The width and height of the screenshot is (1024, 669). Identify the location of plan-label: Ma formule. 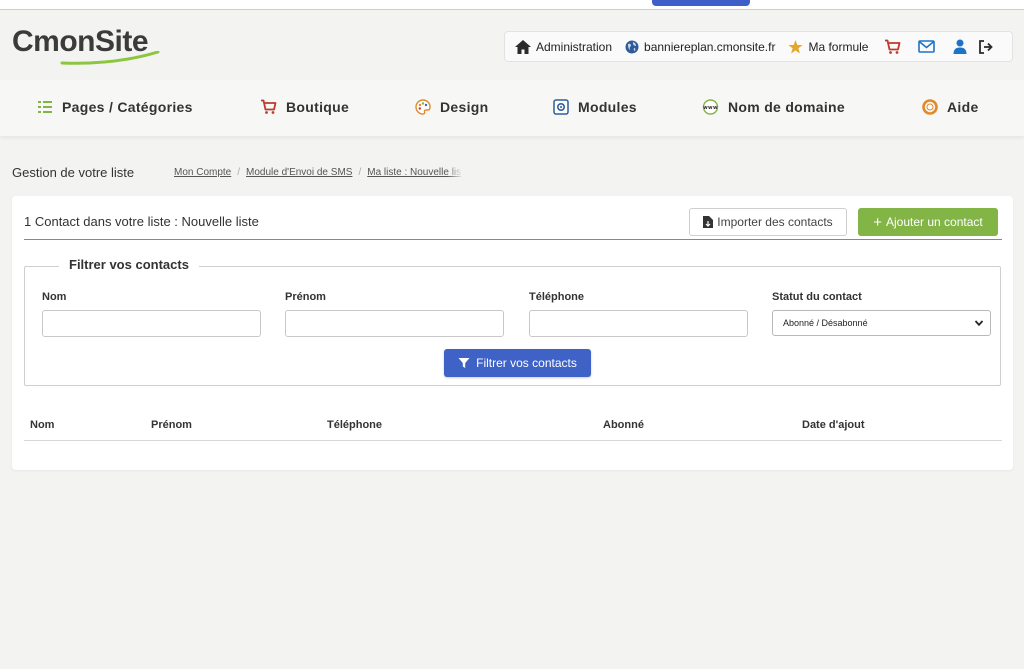
(838, 46).